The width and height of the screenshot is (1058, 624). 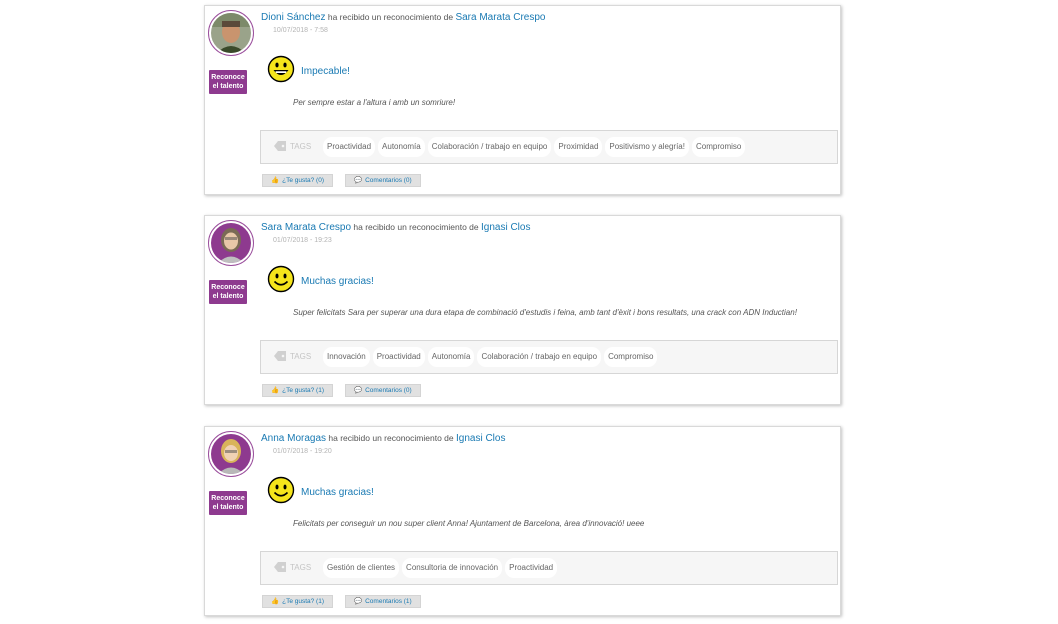 I want to click on like-button: 👍 ¿Te gusta? (0), so click(x=298, y=180).